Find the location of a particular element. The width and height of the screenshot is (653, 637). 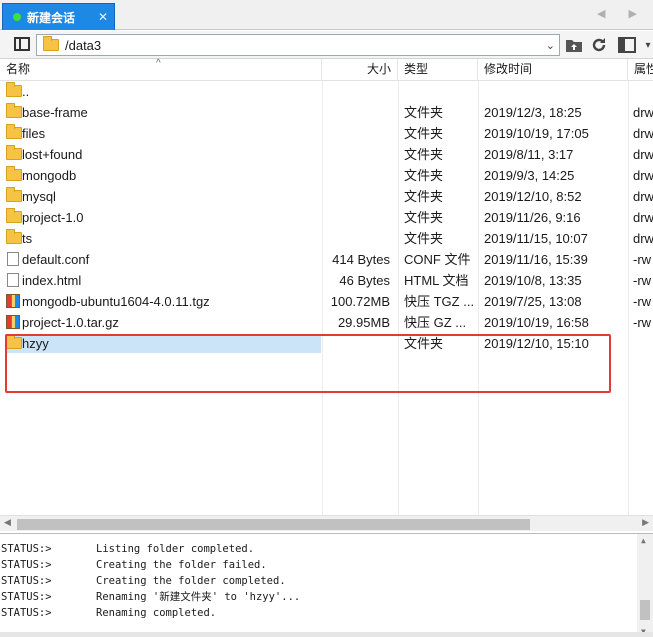

log-message: Creating the folder completed. is located at coordinates (191, 581).